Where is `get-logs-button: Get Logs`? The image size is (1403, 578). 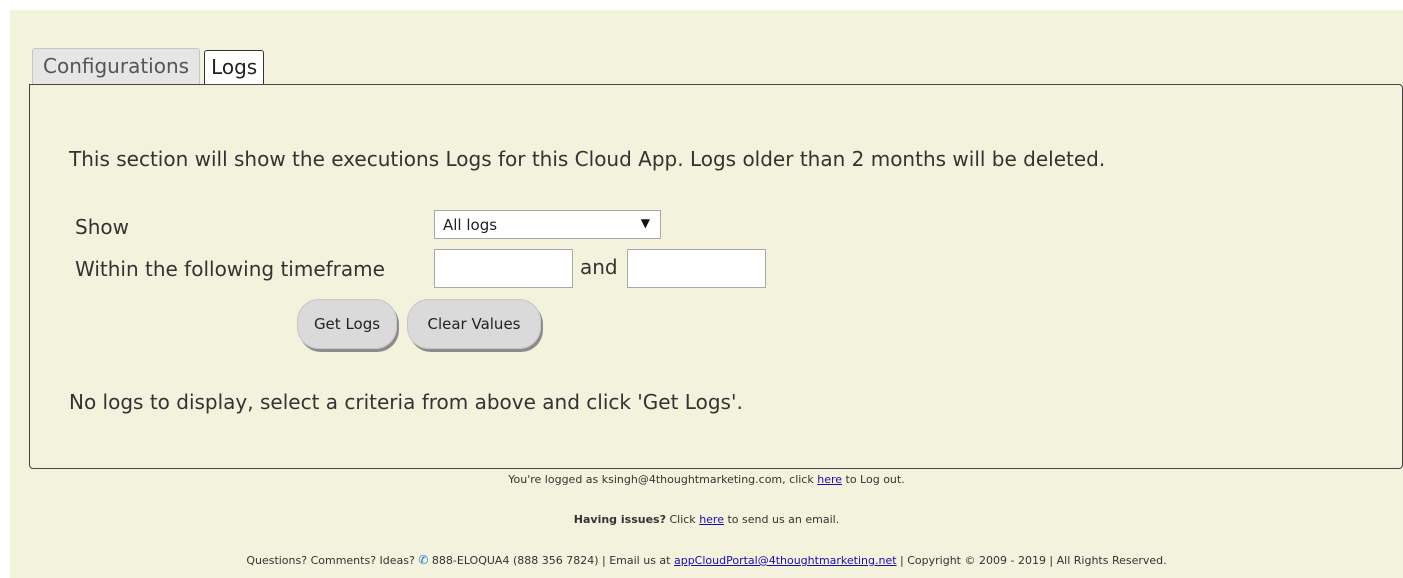
get-logs-button: Get Logs is located at coordinates (347, 324).